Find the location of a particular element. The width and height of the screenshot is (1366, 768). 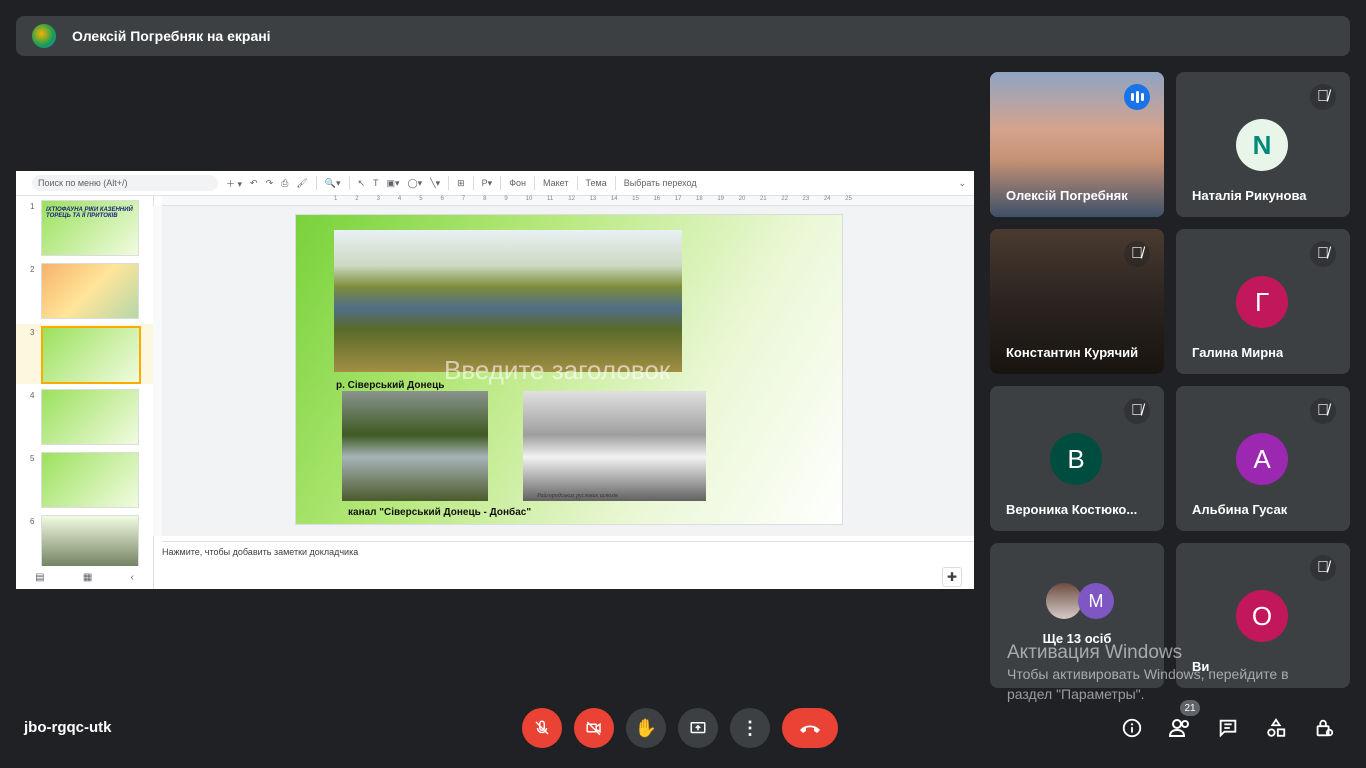

slide-thumb: 2 is located at coordinates (84, 291).